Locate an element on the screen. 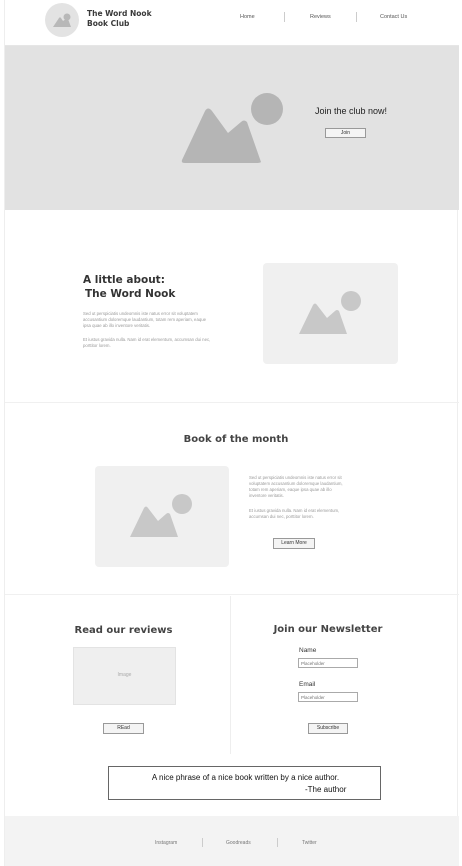  column-divider is located at coordinates (230, 675).